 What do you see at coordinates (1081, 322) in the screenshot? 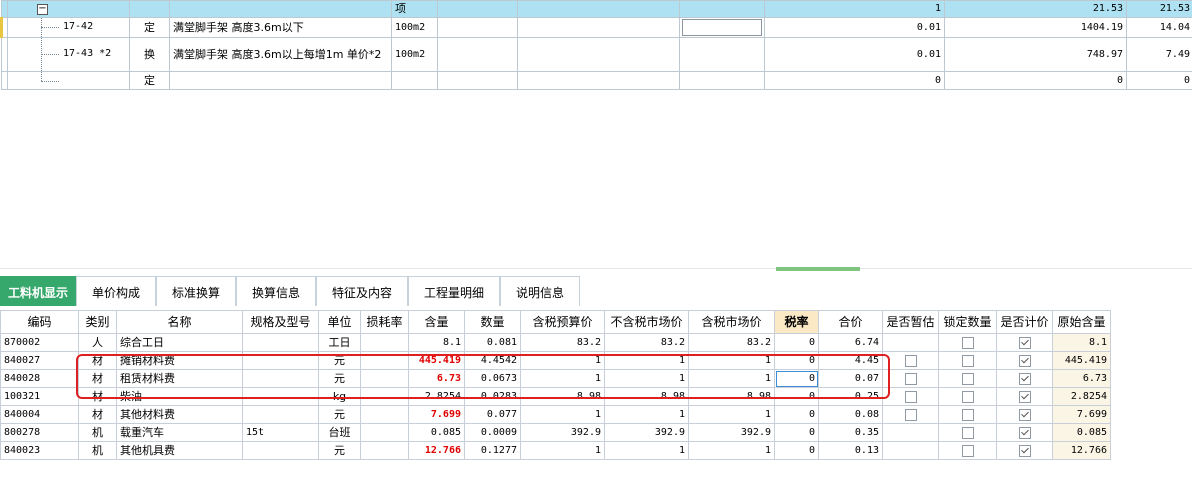
I see `col-original-content: 原始含量` at bounding box center [1081, 322].